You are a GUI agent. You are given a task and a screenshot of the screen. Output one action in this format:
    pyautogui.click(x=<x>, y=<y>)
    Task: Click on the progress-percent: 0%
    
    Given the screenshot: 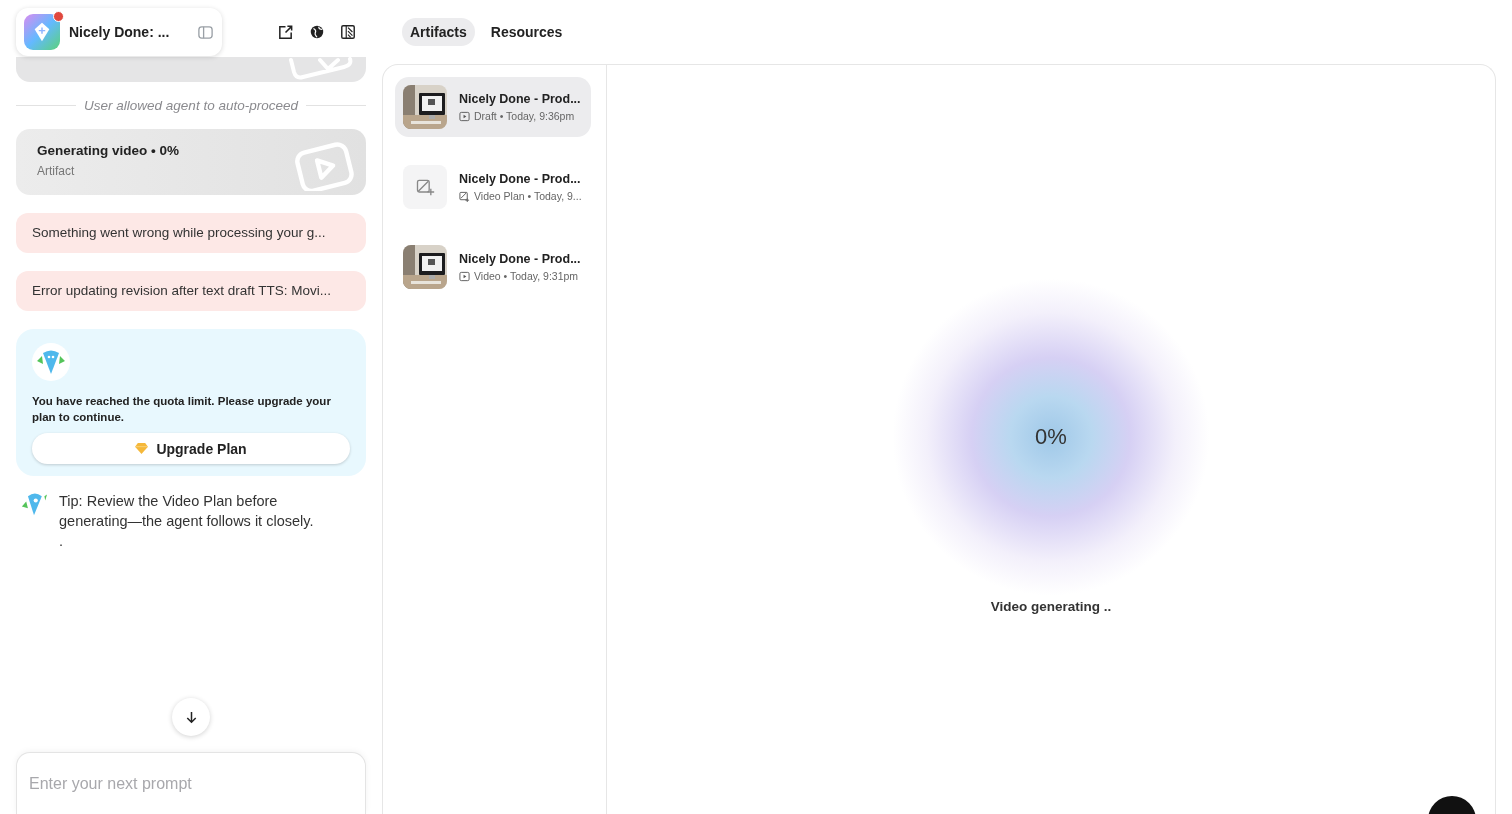 What is the action you would take?
    pyautogui.click(x=1051, y=437)
    